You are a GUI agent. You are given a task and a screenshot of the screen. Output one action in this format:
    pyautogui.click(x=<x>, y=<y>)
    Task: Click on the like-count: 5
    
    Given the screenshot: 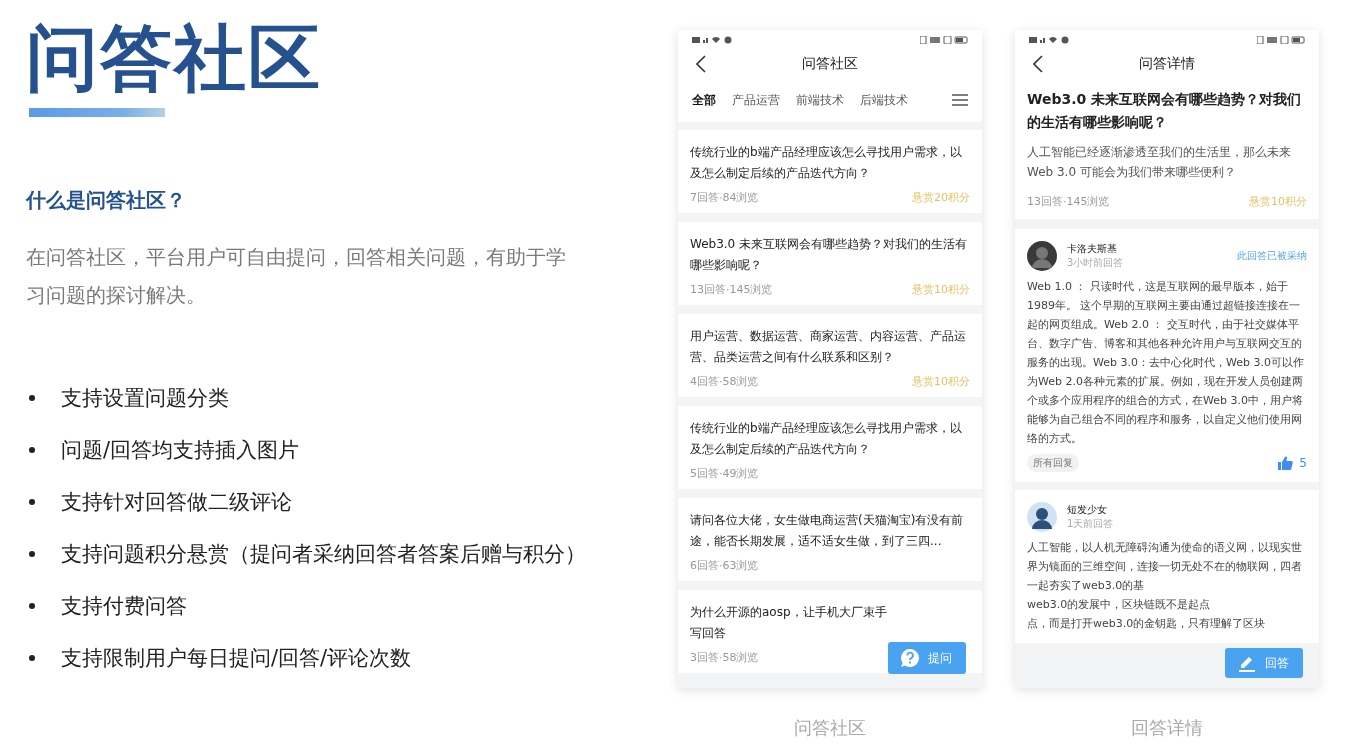 What is the action you would take?
    pyautogui.click(x=1303, y=463)
    